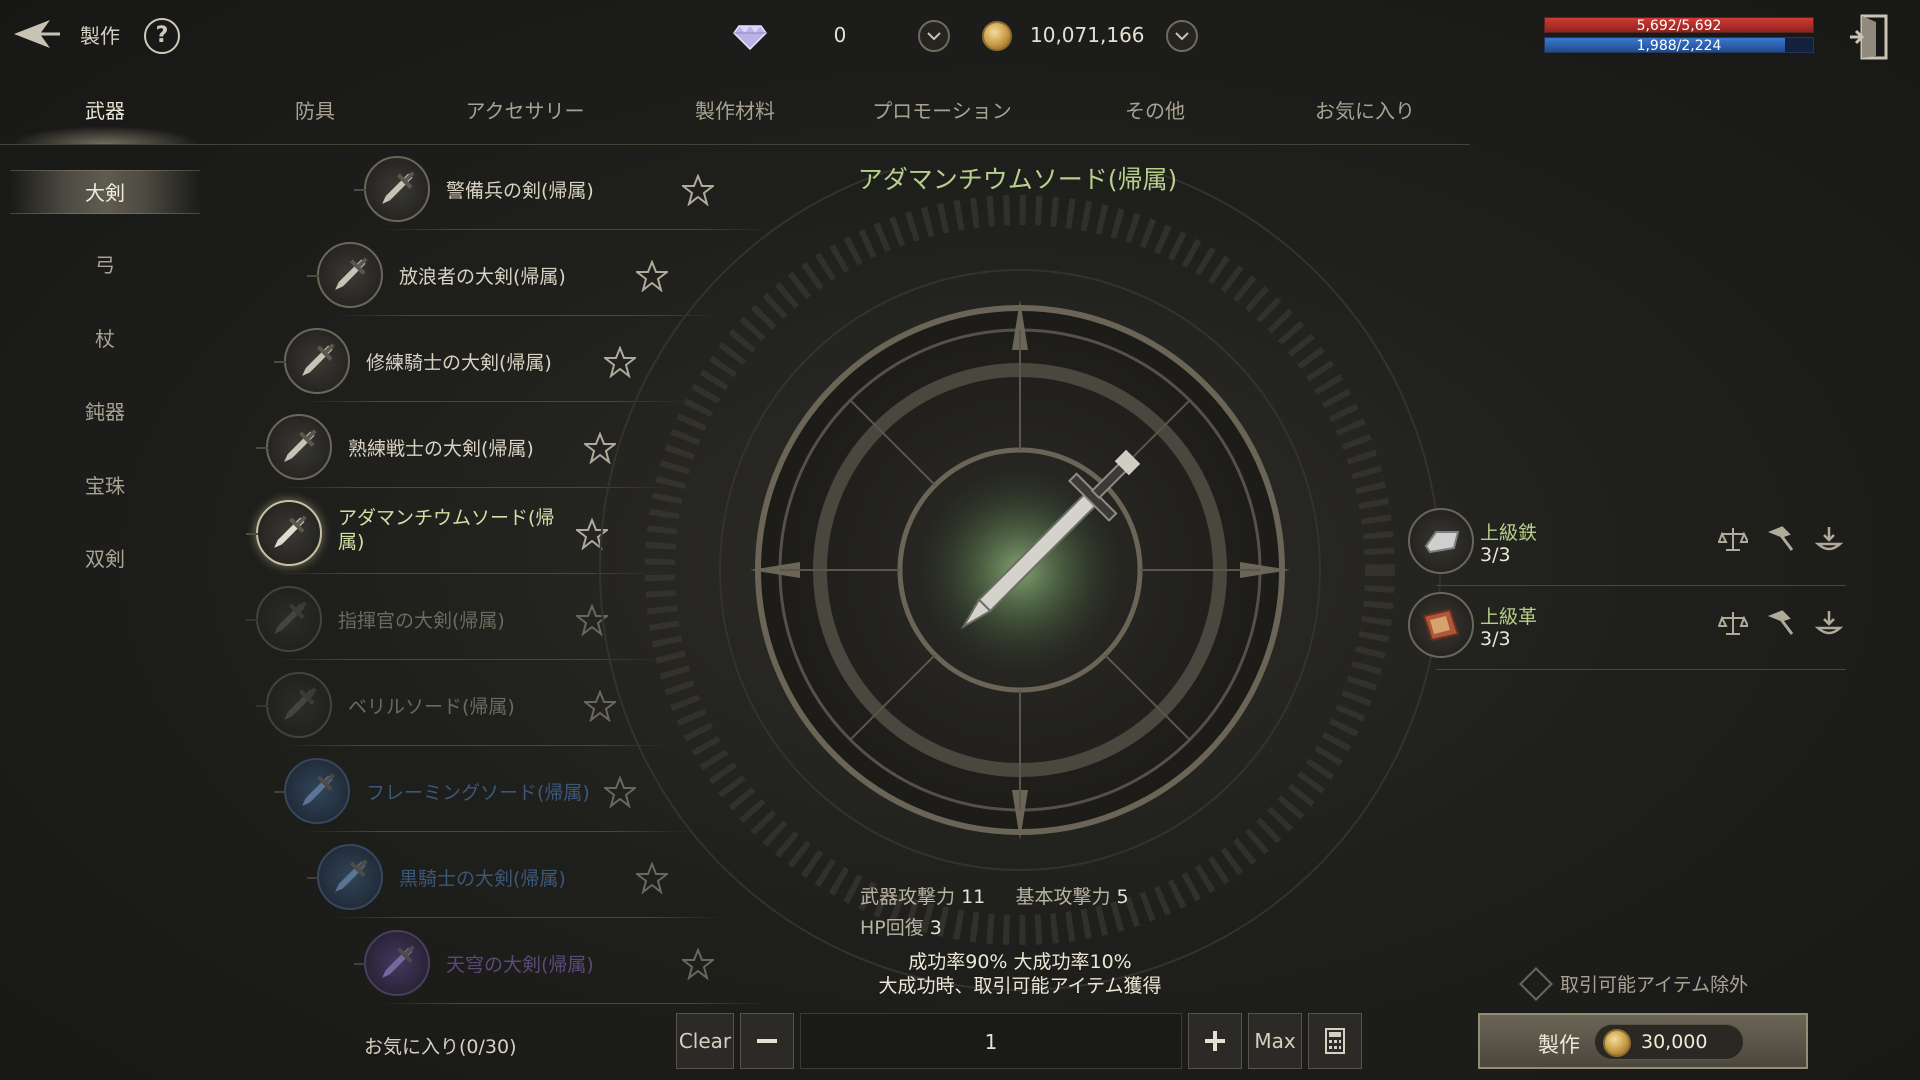 Image resolution: width=1920 pixels, height=1080 pixels. Describe the element at coordinates (459, 363) in the screenshot. I see `item-name: 修練騎士の大剣(帰属)` at that location.